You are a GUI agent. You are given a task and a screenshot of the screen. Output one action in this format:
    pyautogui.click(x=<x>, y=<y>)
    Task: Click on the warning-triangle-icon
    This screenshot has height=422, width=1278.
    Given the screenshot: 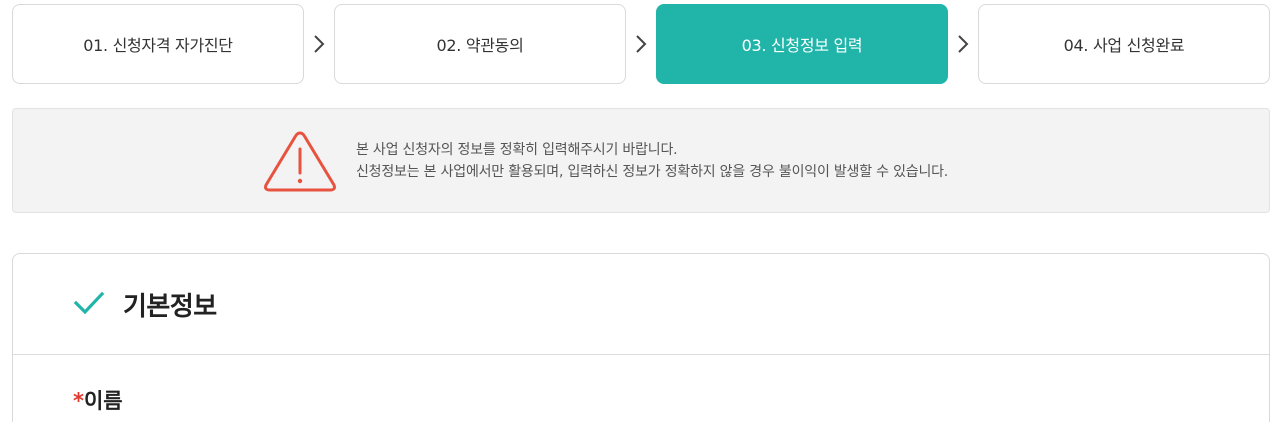 What is the action you would take?
    pyautogui.click(x=300, y=161)
    